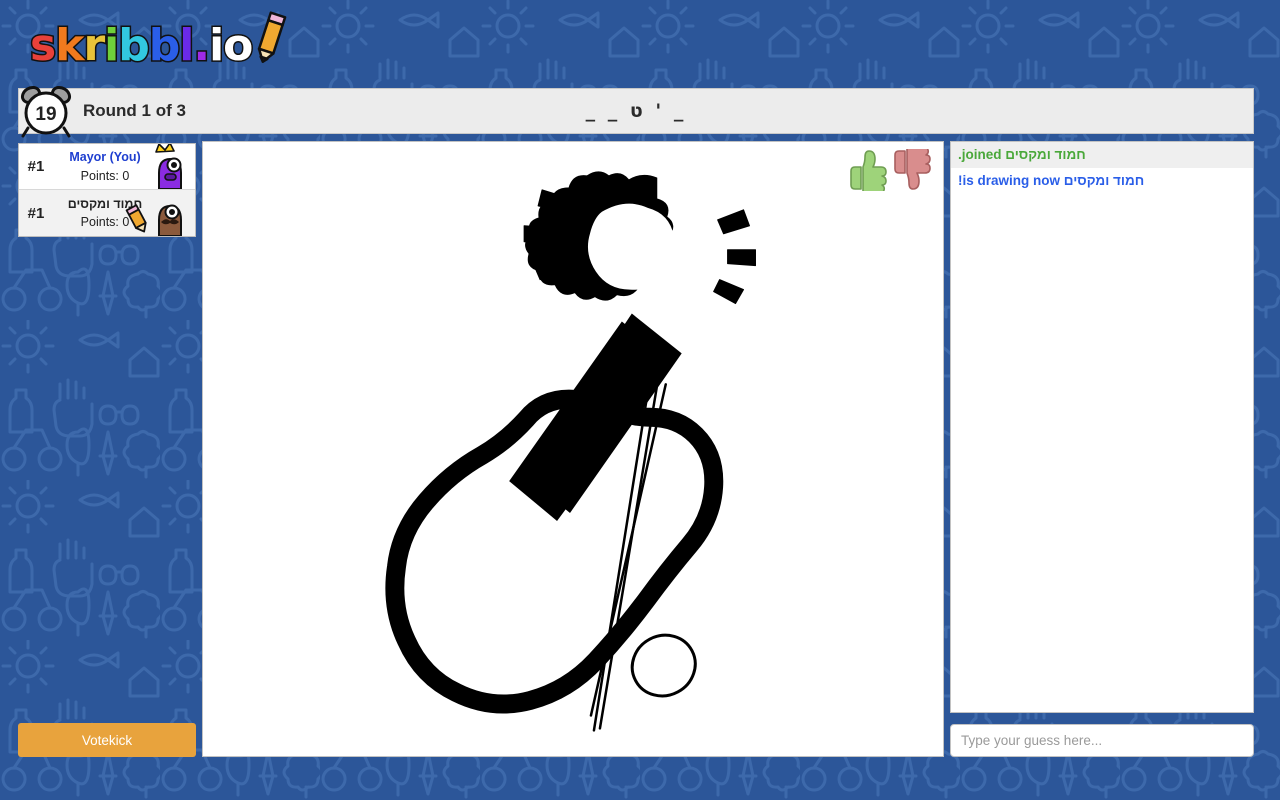  I want to click on player-row: #1 Mayor (You) Points: 0, so click(107, 167).